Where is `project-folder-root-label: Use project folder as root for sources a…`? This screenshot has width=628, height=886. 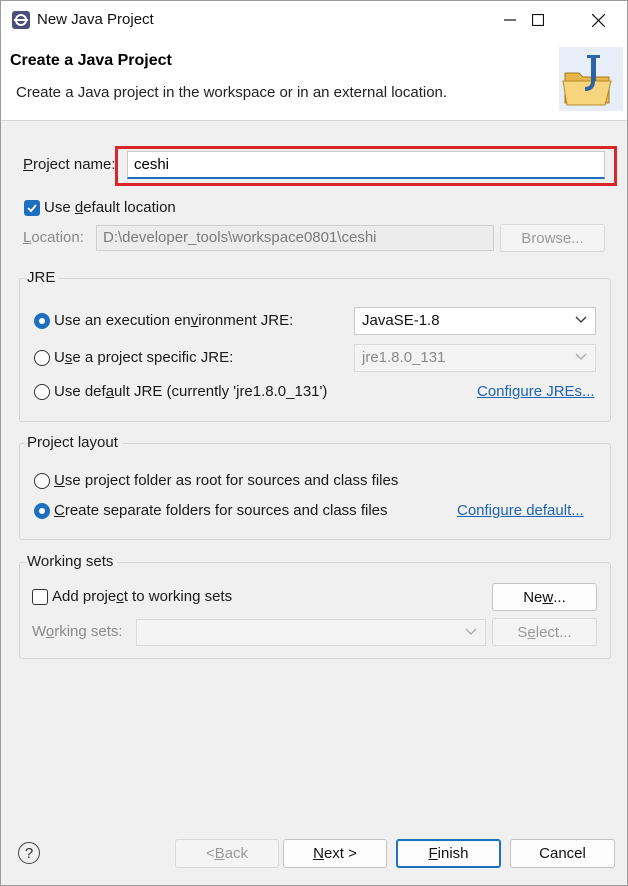 project-folder-root-label: Use project folder as root for sources a… is located at coordinates (226, 480).